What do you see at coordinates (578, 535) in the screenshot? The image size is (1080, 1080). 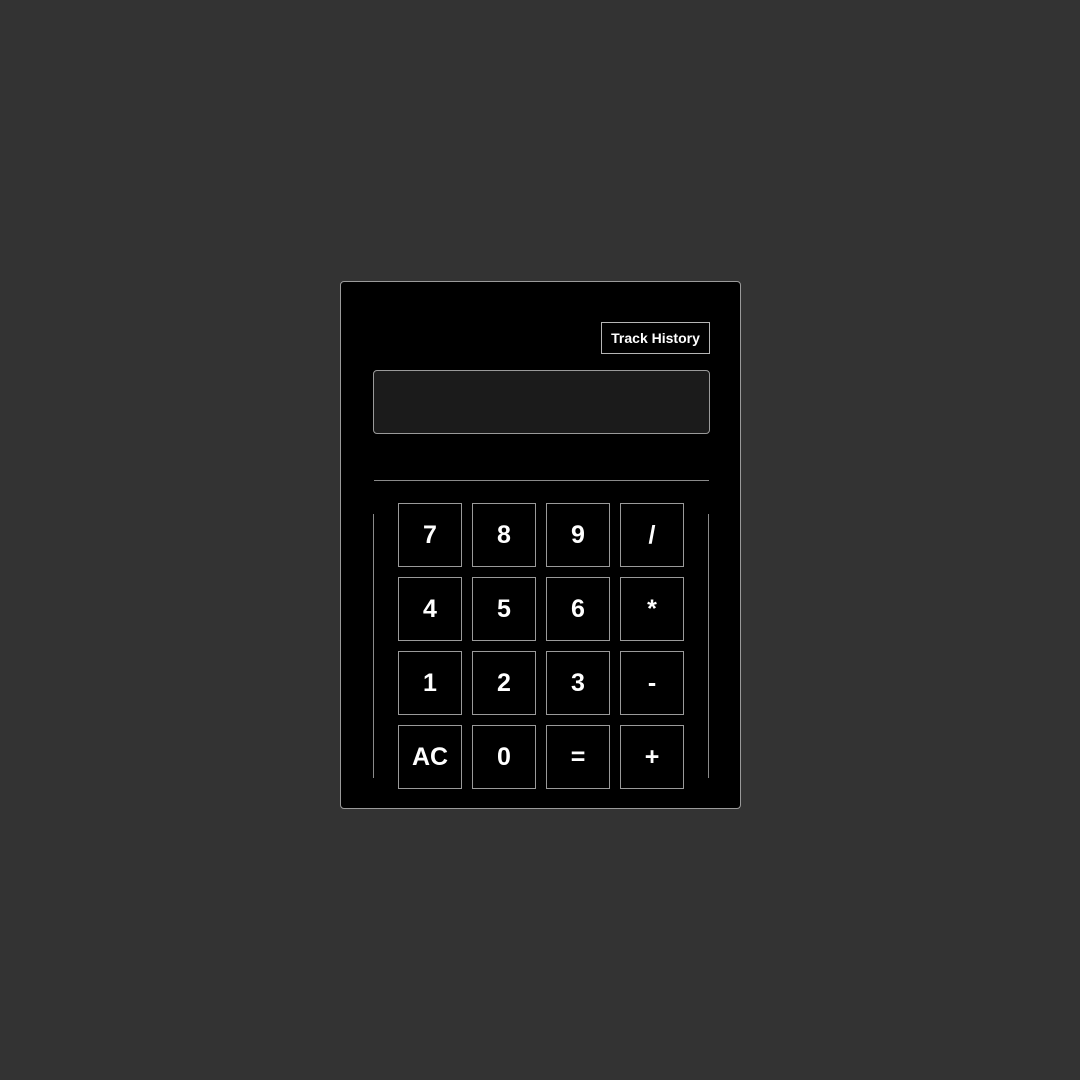 I see `key-9: 9` at bounding box center [578, 535].